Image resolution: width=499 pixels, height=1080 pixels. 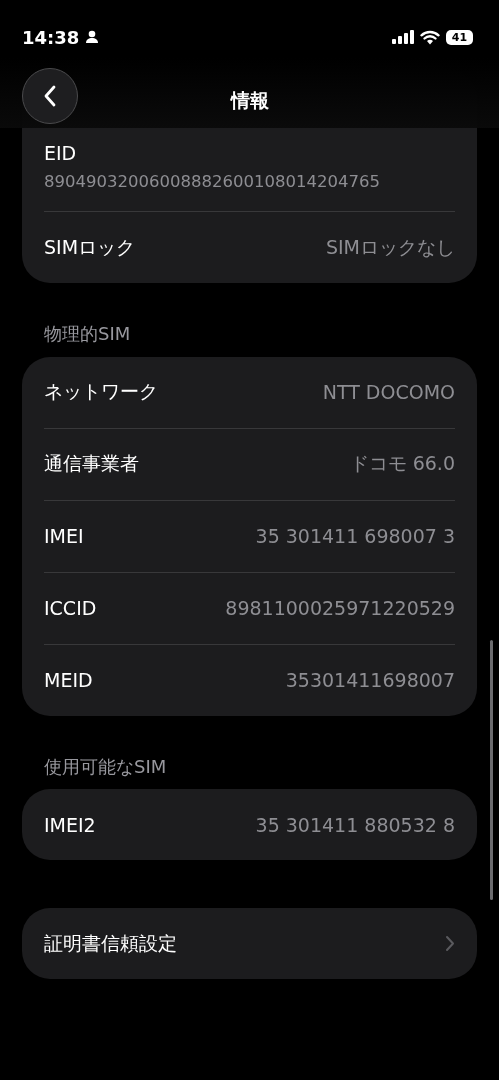 I want to click on row-label: IMEI, so click(x=64, y=536).